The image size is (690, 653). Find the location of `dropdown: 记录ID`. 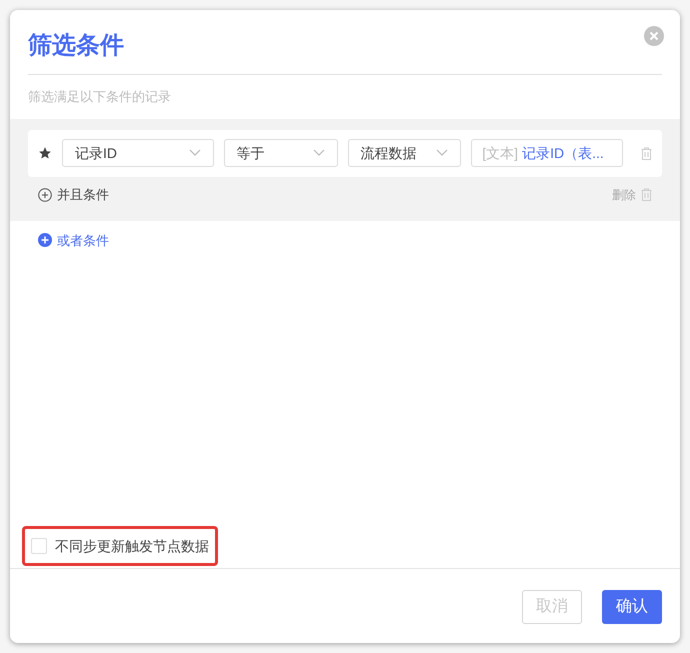

dropdown: 记录ID is located at coordinates (138, 153).